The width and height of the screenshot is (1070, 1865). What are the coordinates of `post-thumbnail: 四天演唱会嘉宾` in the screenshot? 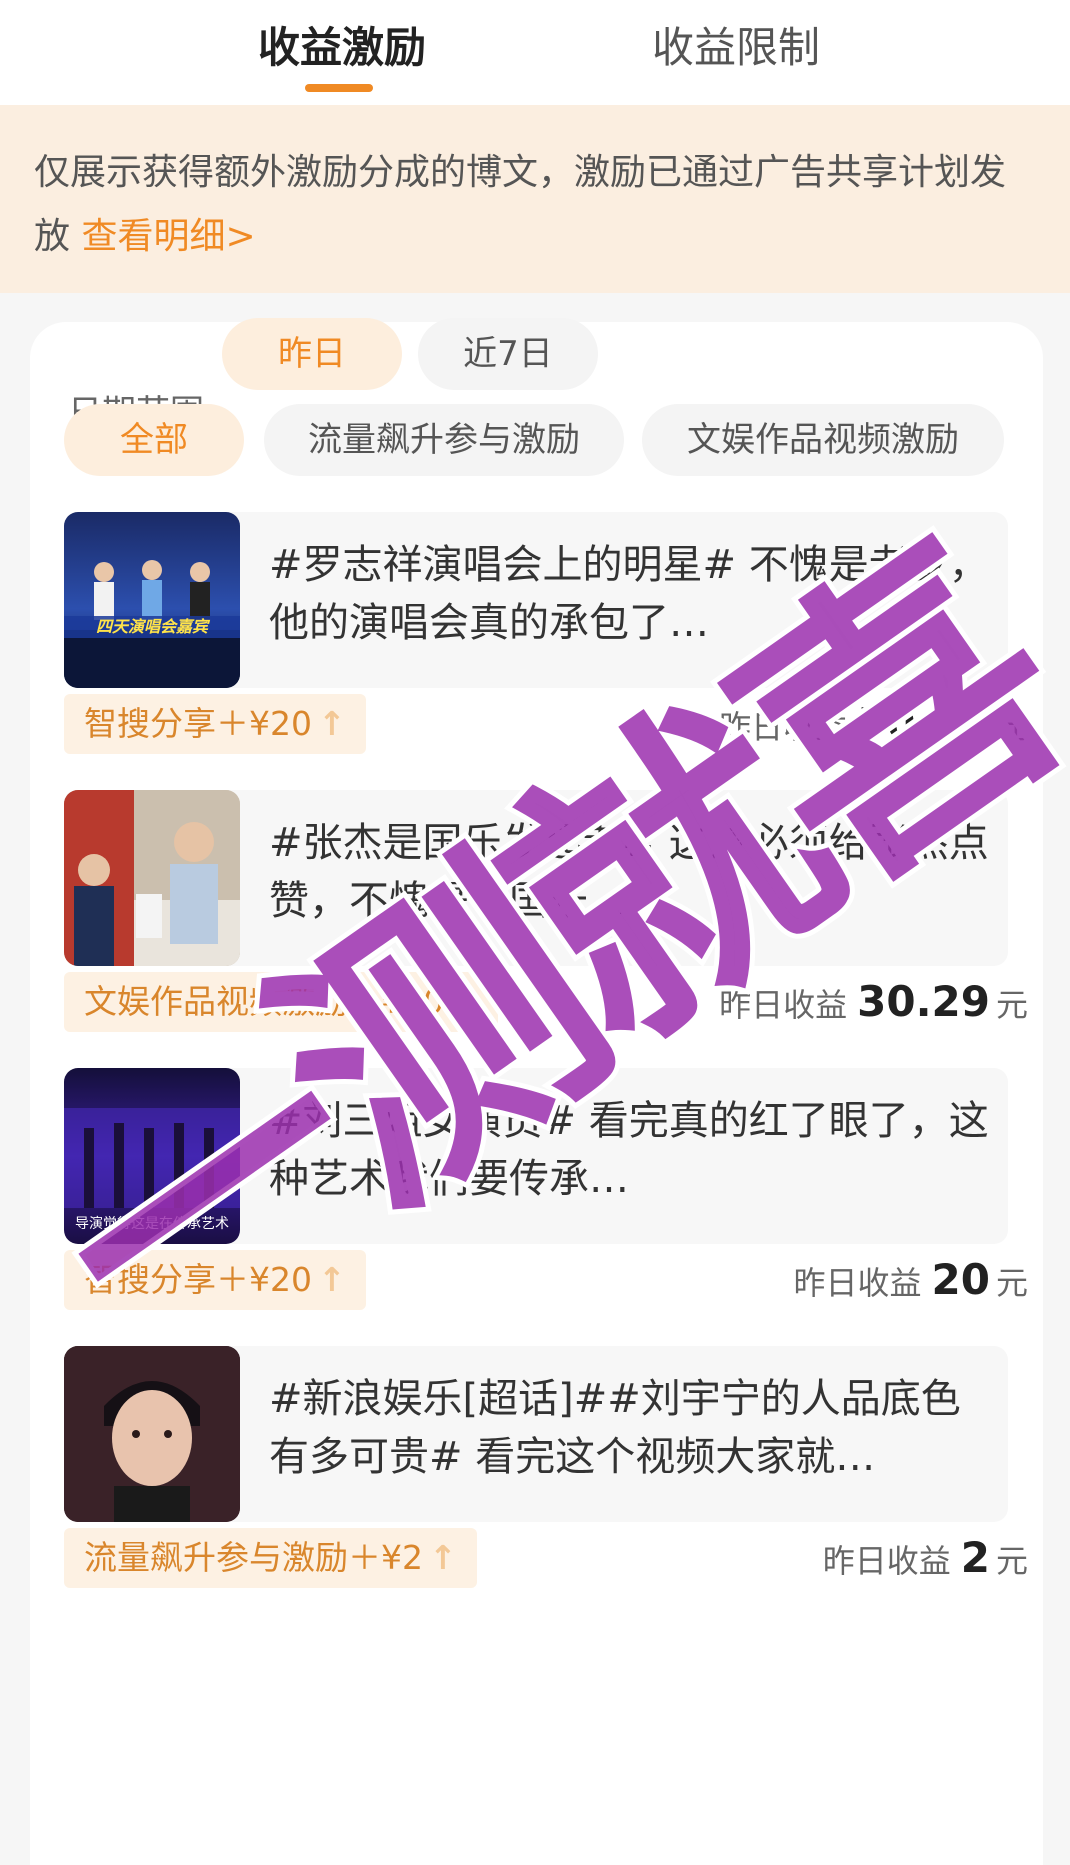 It's located at (152, 600).